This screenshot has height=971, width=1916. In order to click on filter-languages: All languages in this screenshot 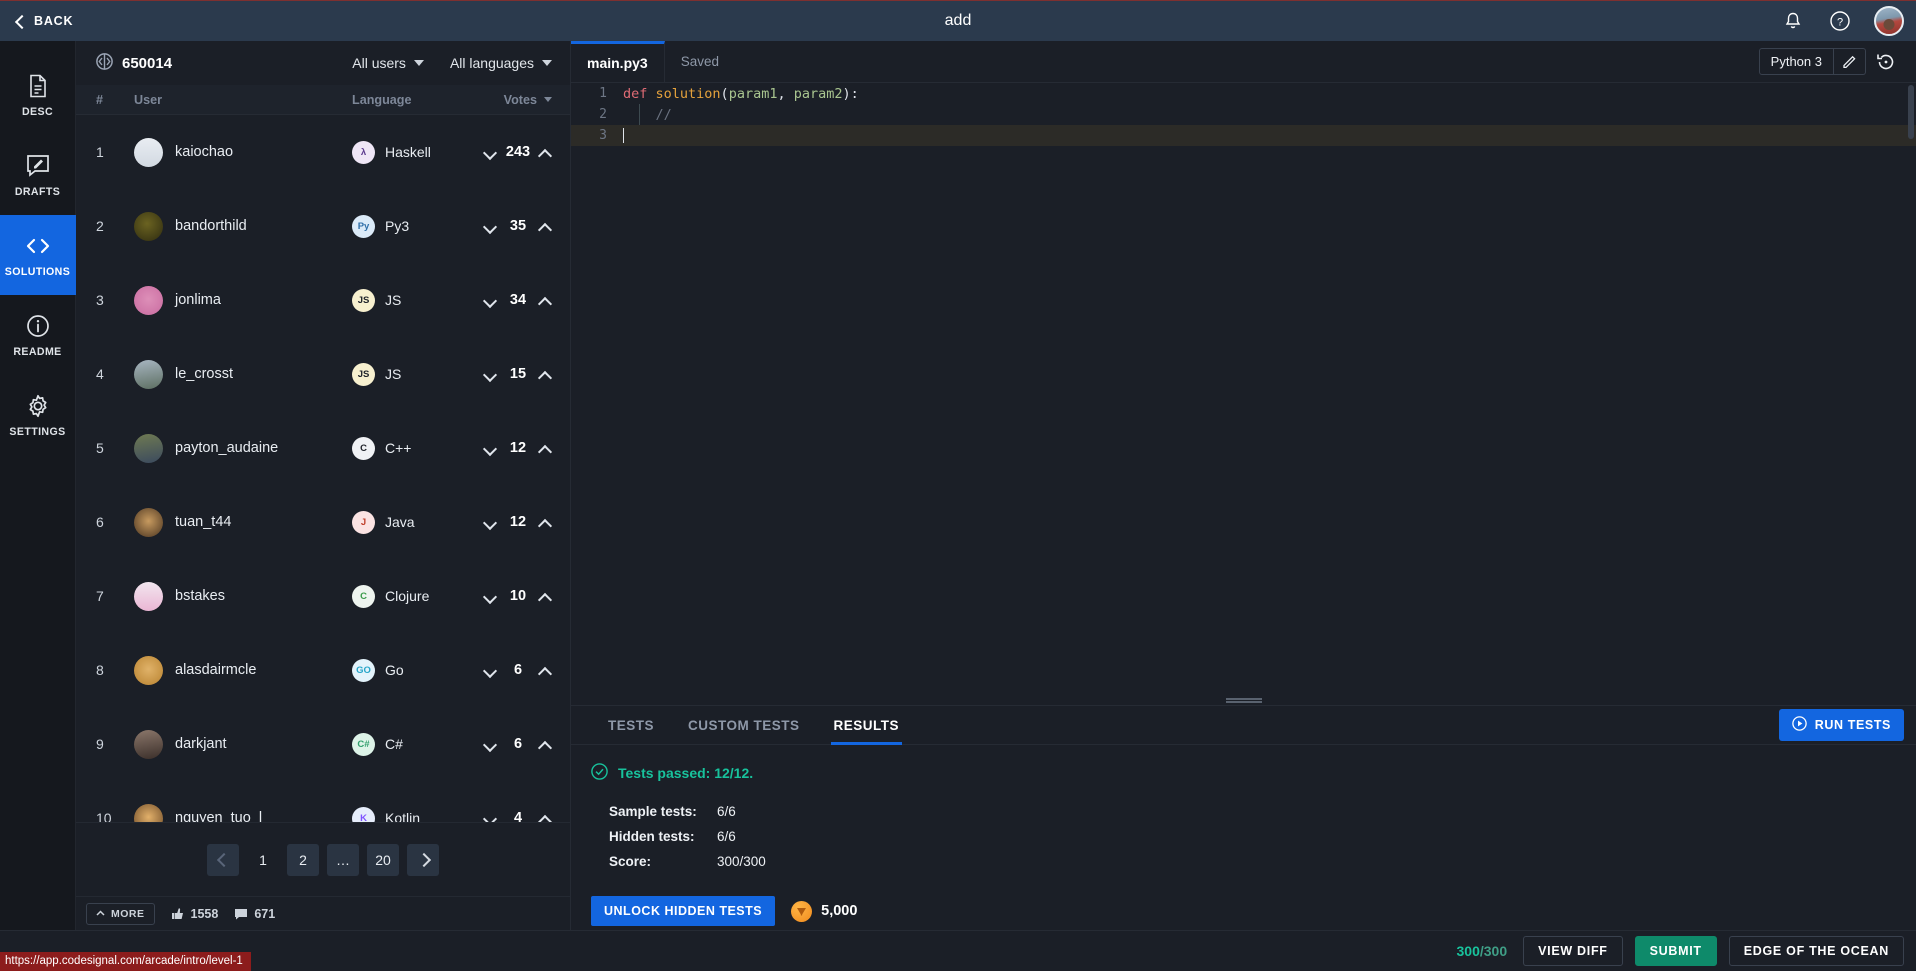, I will do `click(501, 63)`.